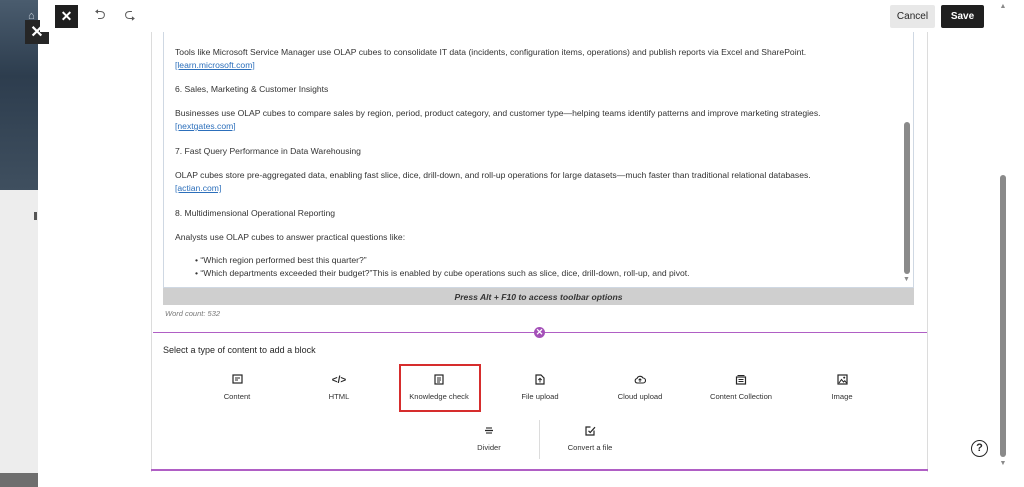 The width and height of the screenshot is (1024, 487). What do you see at coordinates (339, 391) in the screenshot?
I see `block-option-html: </> HTML` at bounding box center [339, 391].